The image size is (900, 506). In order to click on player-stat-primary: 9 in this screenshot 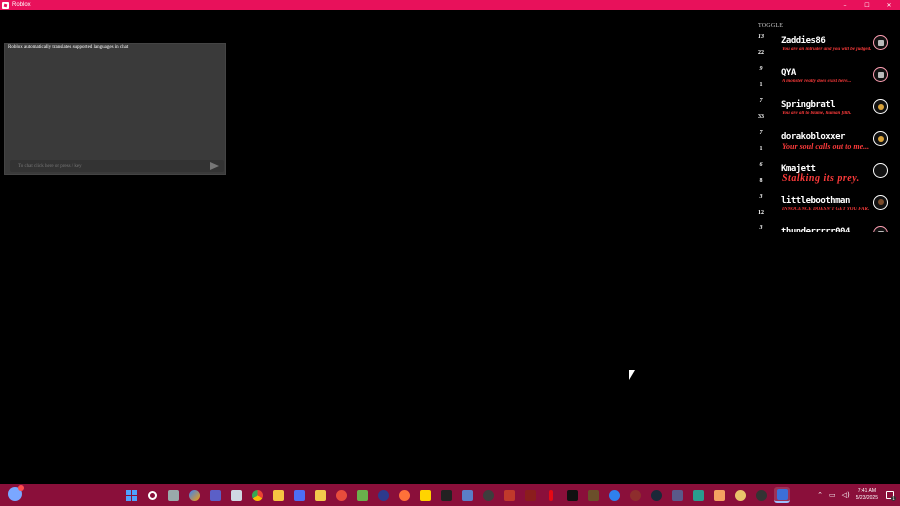, I will do `click(761, 69)`.